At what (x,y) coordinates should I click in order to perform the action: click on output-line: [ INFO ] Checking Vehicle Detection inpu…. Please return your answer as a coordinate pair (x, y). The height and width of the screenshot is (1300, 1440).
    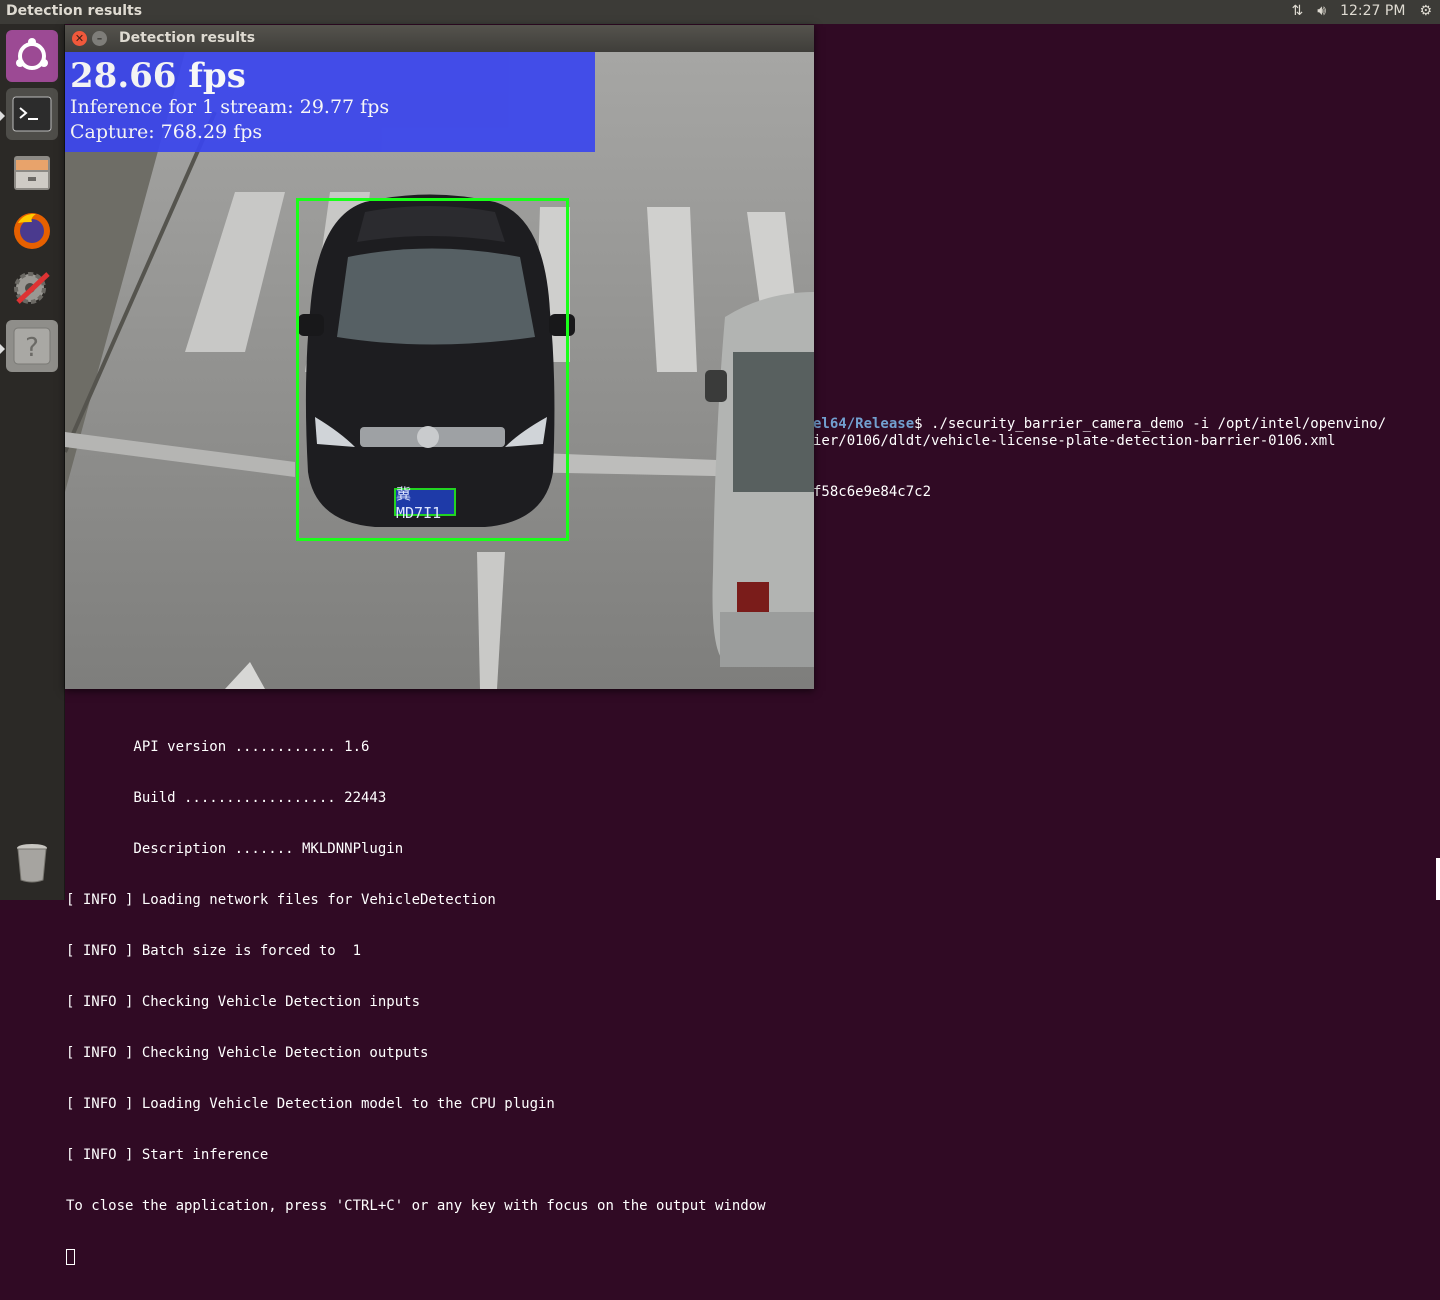
    Looking at the image, I should click on (243, 1002).